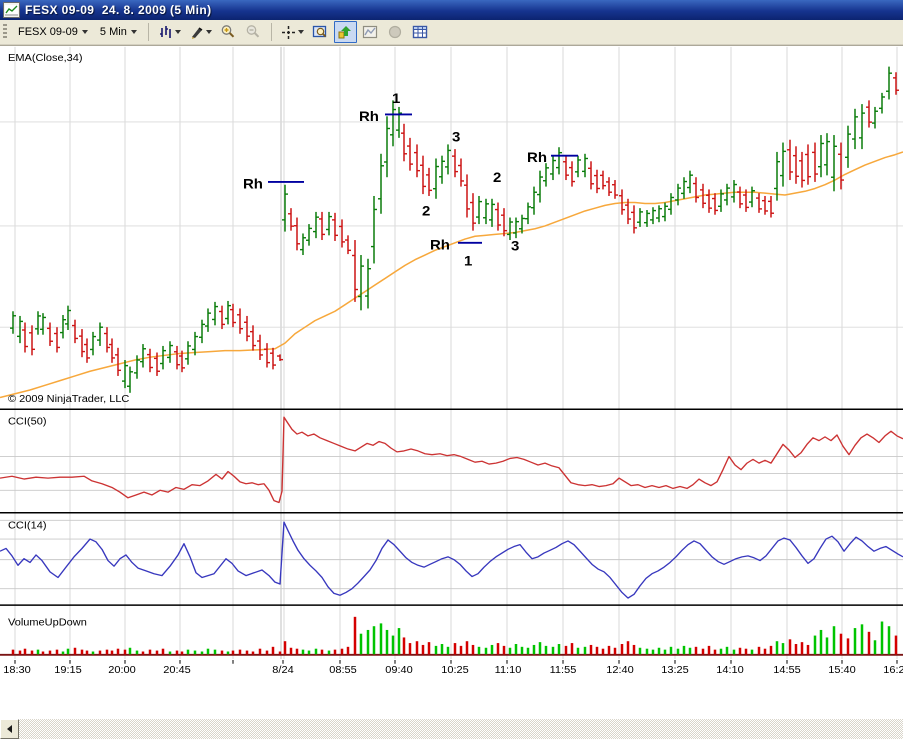 The image size is (903, 739). I want to click on disabled-globe-icon, so click(395, 32).